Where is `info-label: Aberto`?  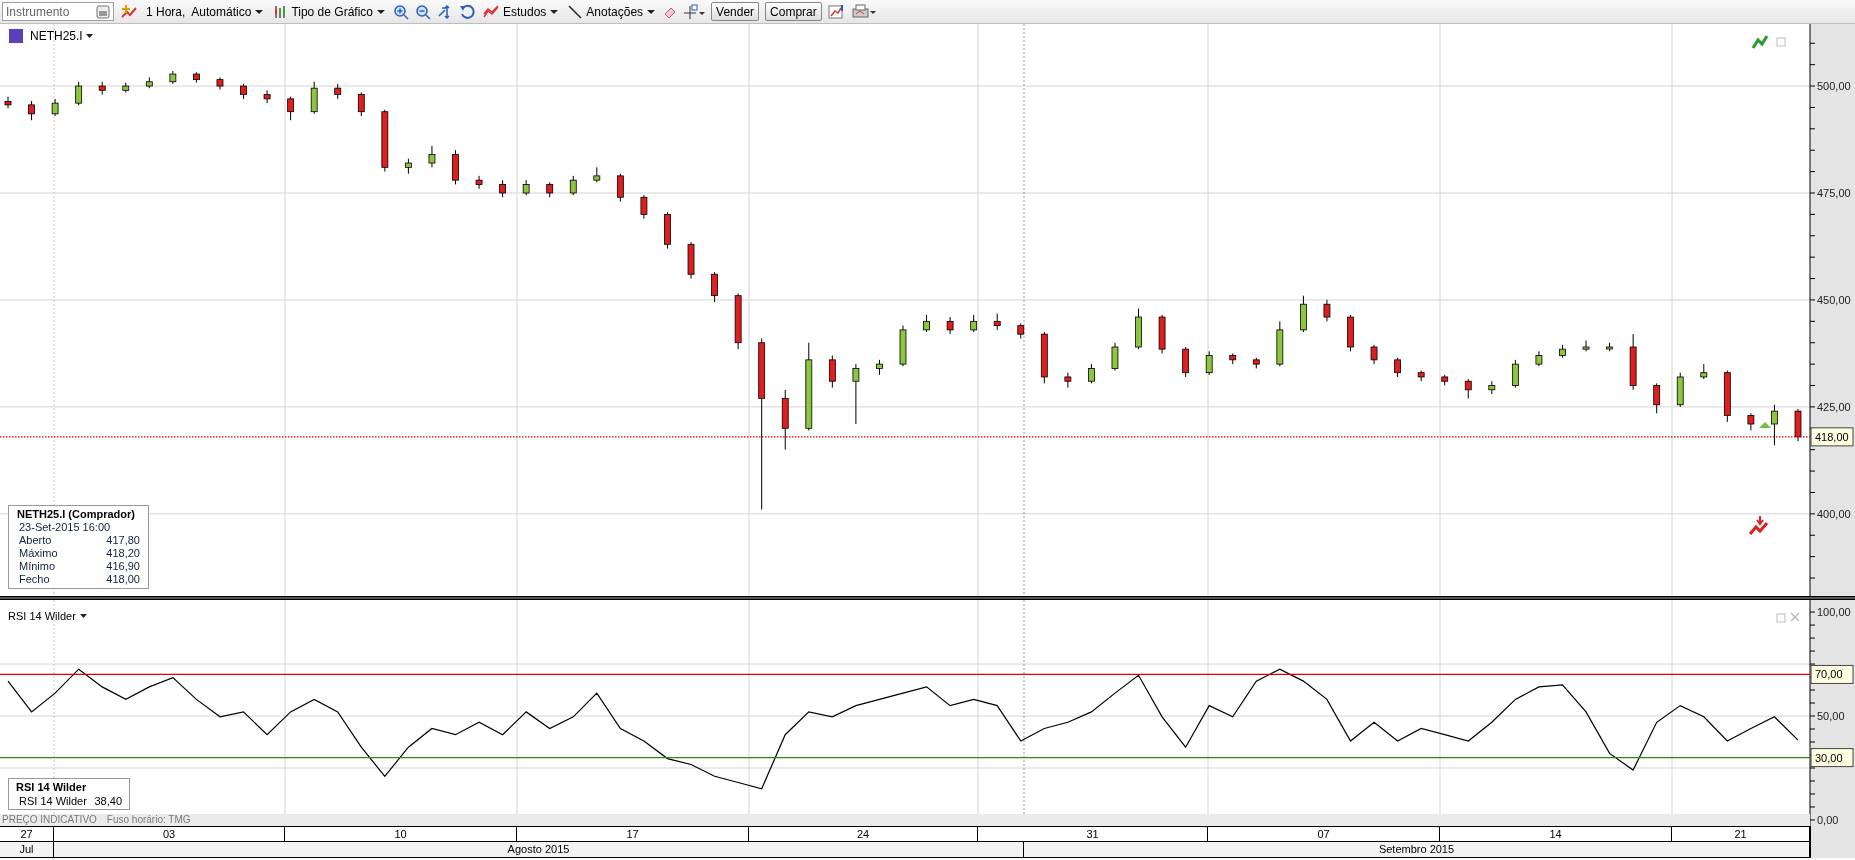 info-label: Aberto is located at coordinates (35, 540).